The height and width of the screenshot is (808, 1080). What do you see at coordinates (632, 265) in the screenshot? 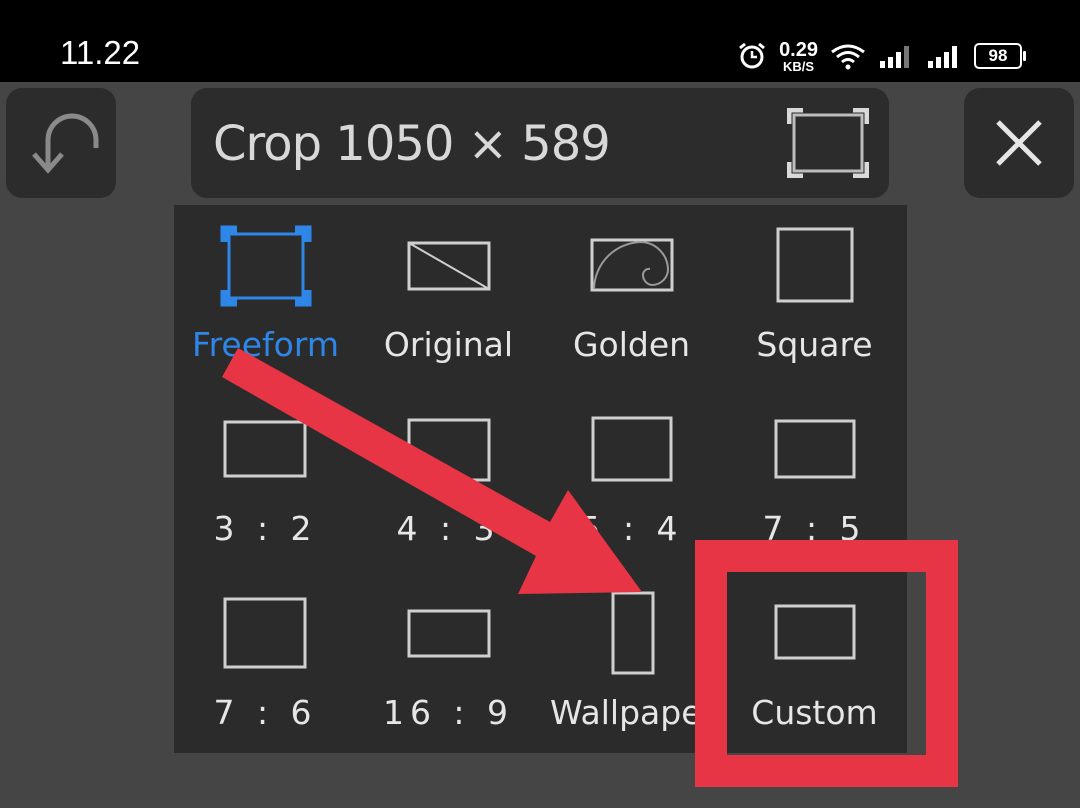
I see `golden-ratio-icon` at bounding box center [632, 265].